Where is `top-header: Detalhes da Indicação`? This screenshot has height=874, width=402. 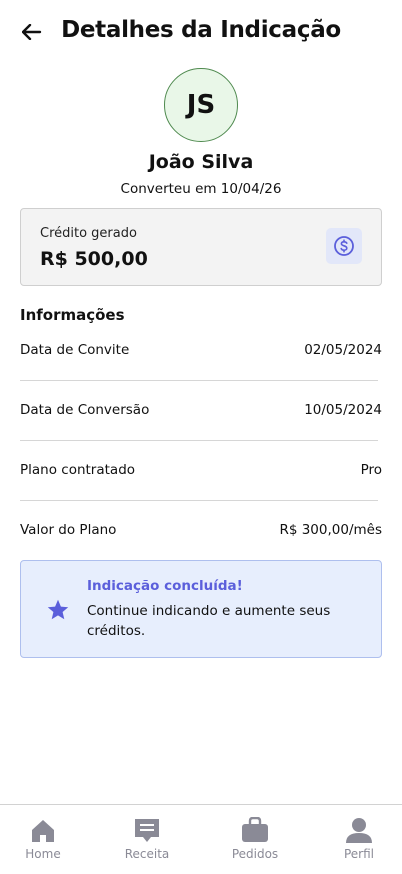 top-header: Detalhes da Indicação is located at coordinates (201, 32).